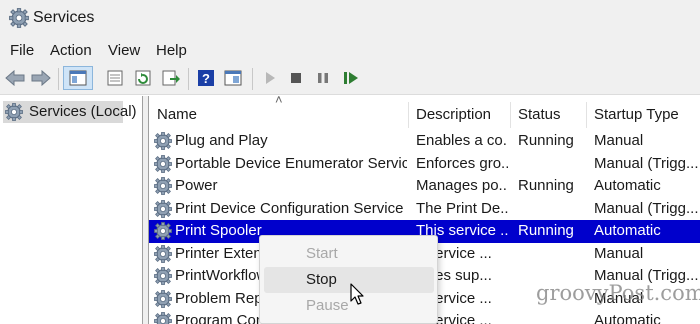 The width and height of the screenshot is (700, 324). I want to click on context-menu-label: Stop, so click(321, 279).